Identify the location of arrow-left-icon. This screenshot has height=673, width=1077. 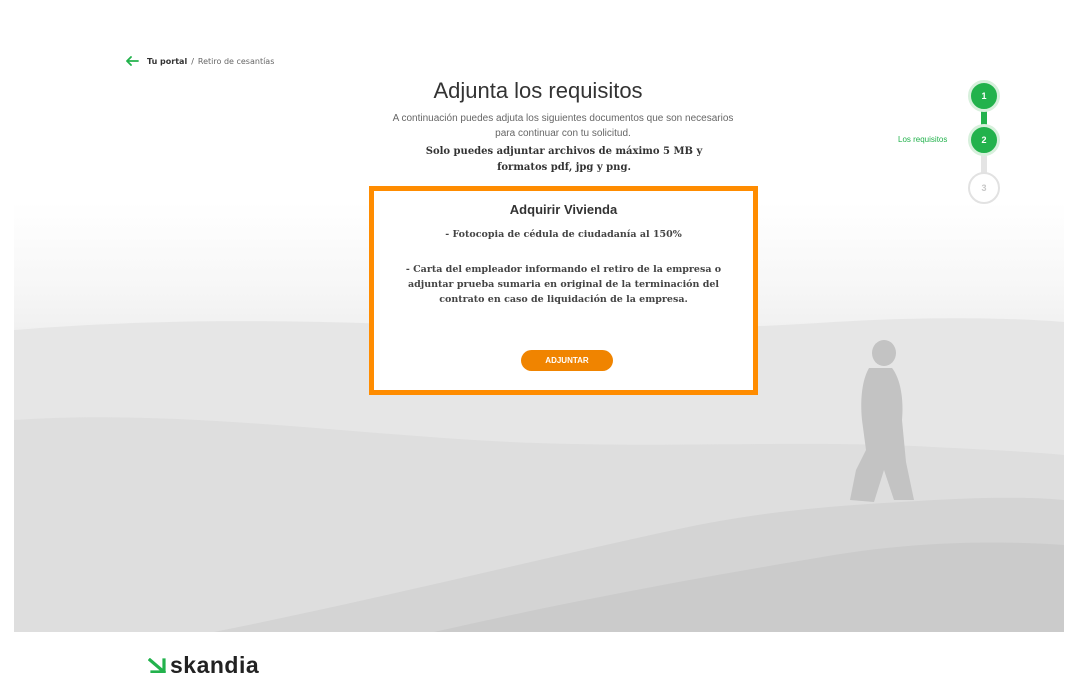
(132, 61).